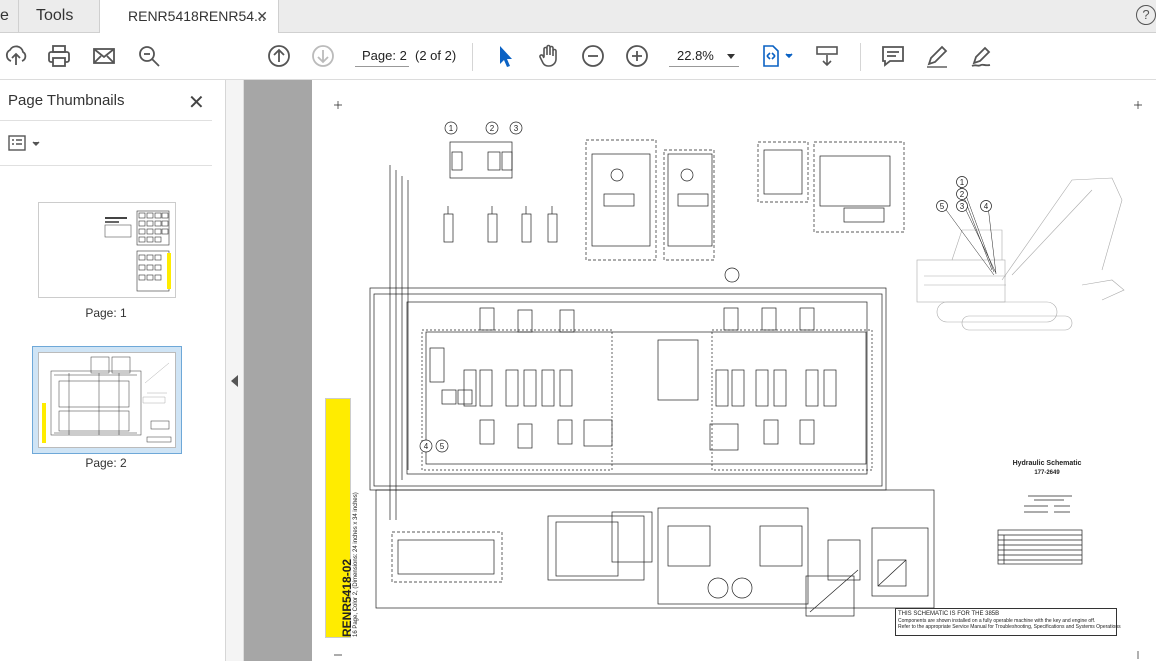 The image size is (1156, 661). Describe the element at coordinates (66, 100) in the screenshot. I see `panel-title: Page Thumbnails` at that location.